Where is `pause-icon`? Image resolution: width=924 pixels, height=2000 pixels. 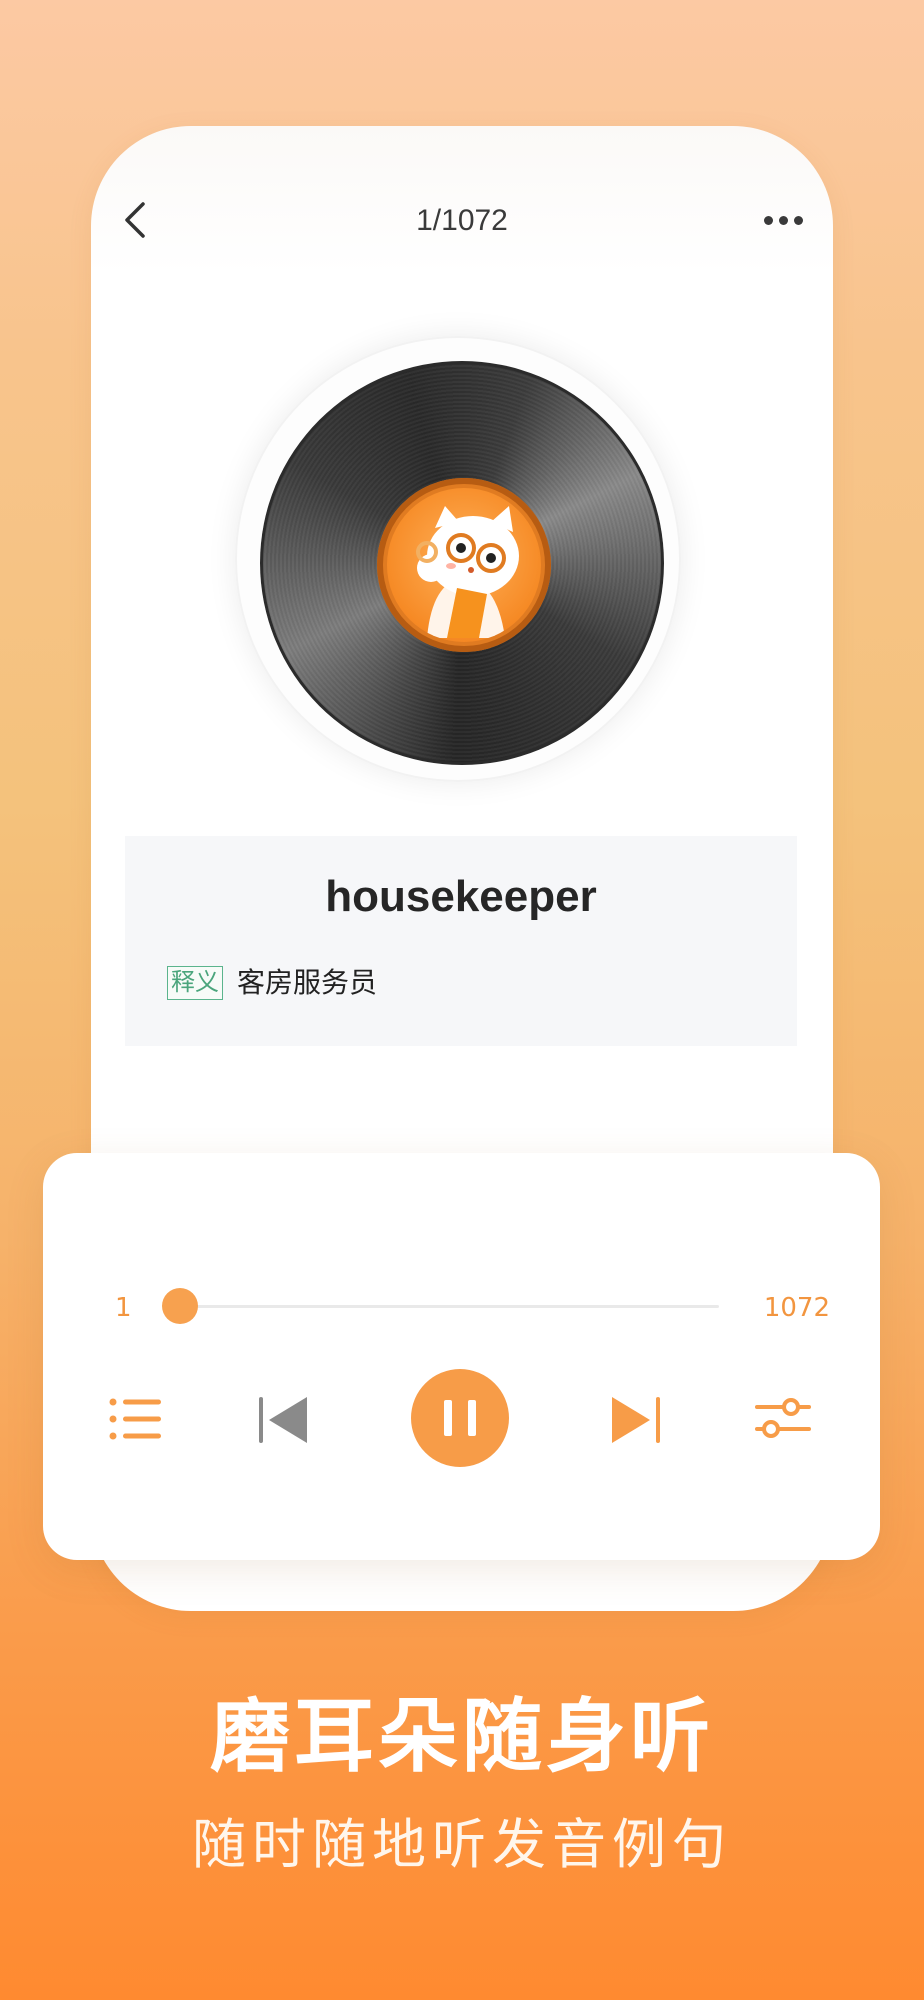
pause-icon is located at coordinates (448, 1418).